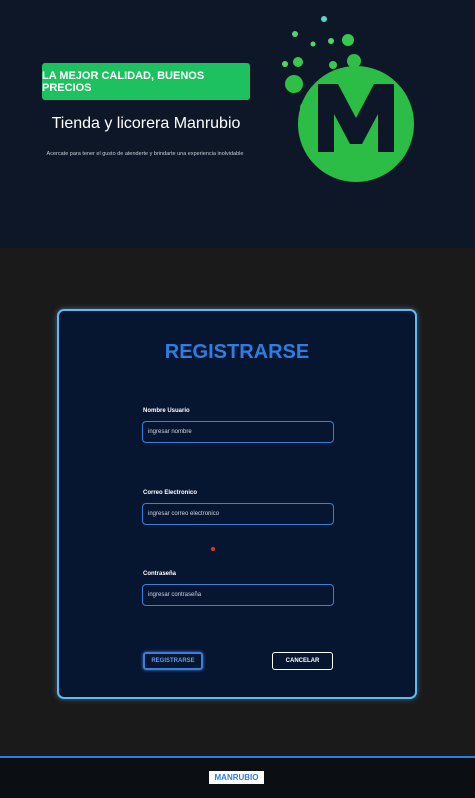 This screenshot has height=798, width=475. What do you see at coordinates (213, 549) in the screenshot?
I see `error-dot` at bounding box center [213, 549].